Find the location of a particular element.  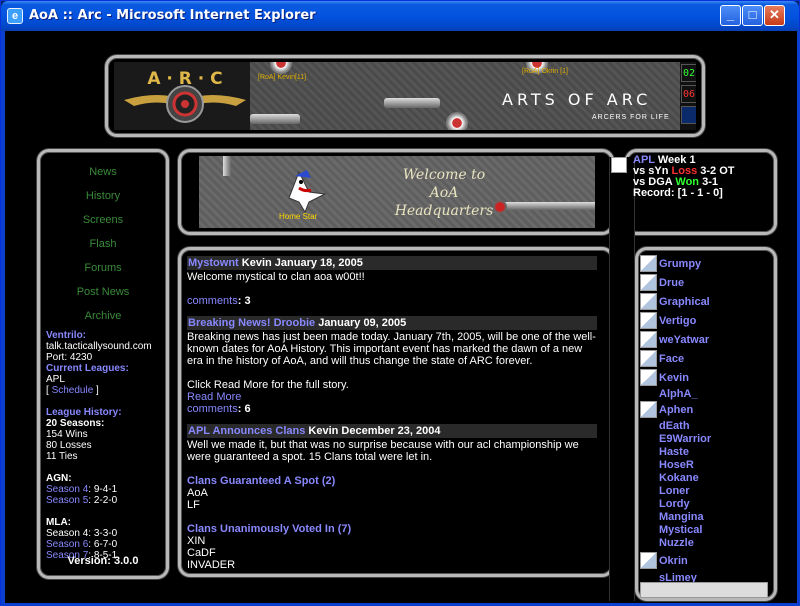

wins-count: 154 Wins is located at coordinates (67, 434).